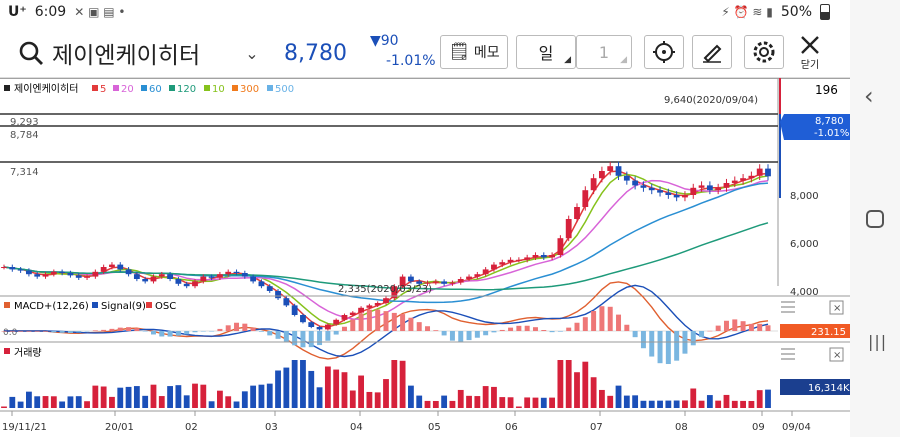 The height and width of the screenshot is (437, 900). I want to click on carrier-label: U⁺, so click(17, 12).